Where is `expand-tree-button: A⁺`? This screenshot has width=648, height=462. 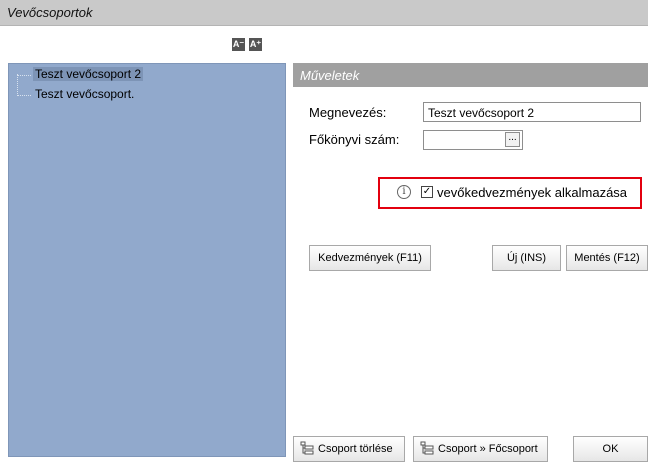
expand-tree-button: A⁺ is located at coordinates (255, 44).